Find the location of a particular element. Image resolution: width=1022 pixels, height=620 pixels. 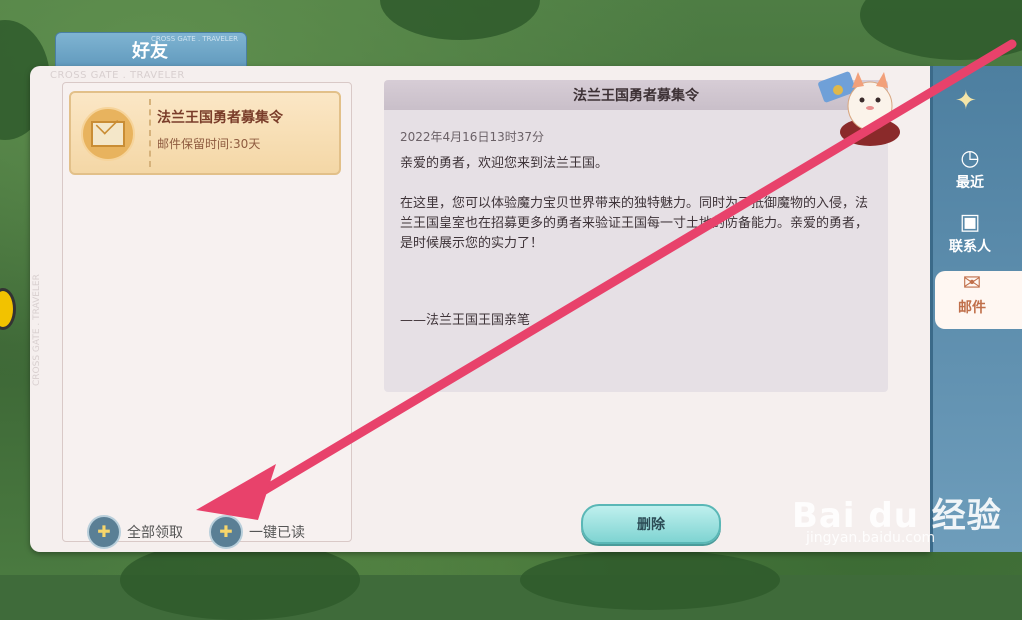

sidebar-item-recent: ◷ 最近 is located at coordinates (977, 176).